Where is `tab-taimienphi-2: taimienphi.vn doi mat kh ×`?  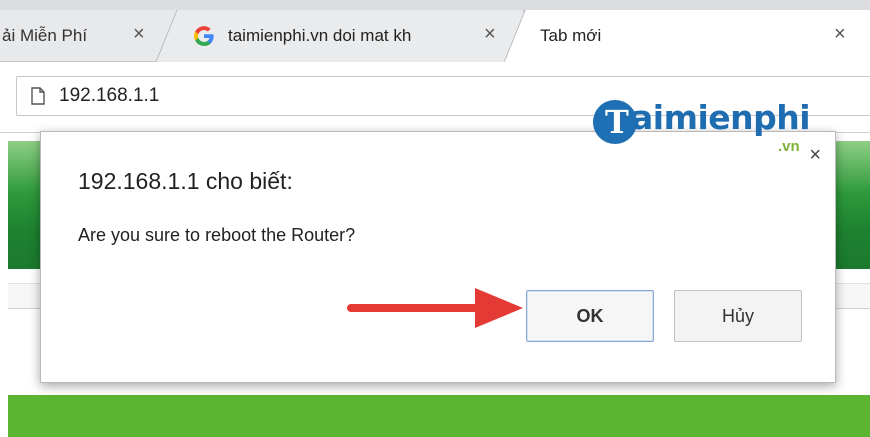 tab-taimienphi-2: taimienphi.vn doi mat kh × is located at coordinates (350, 36).